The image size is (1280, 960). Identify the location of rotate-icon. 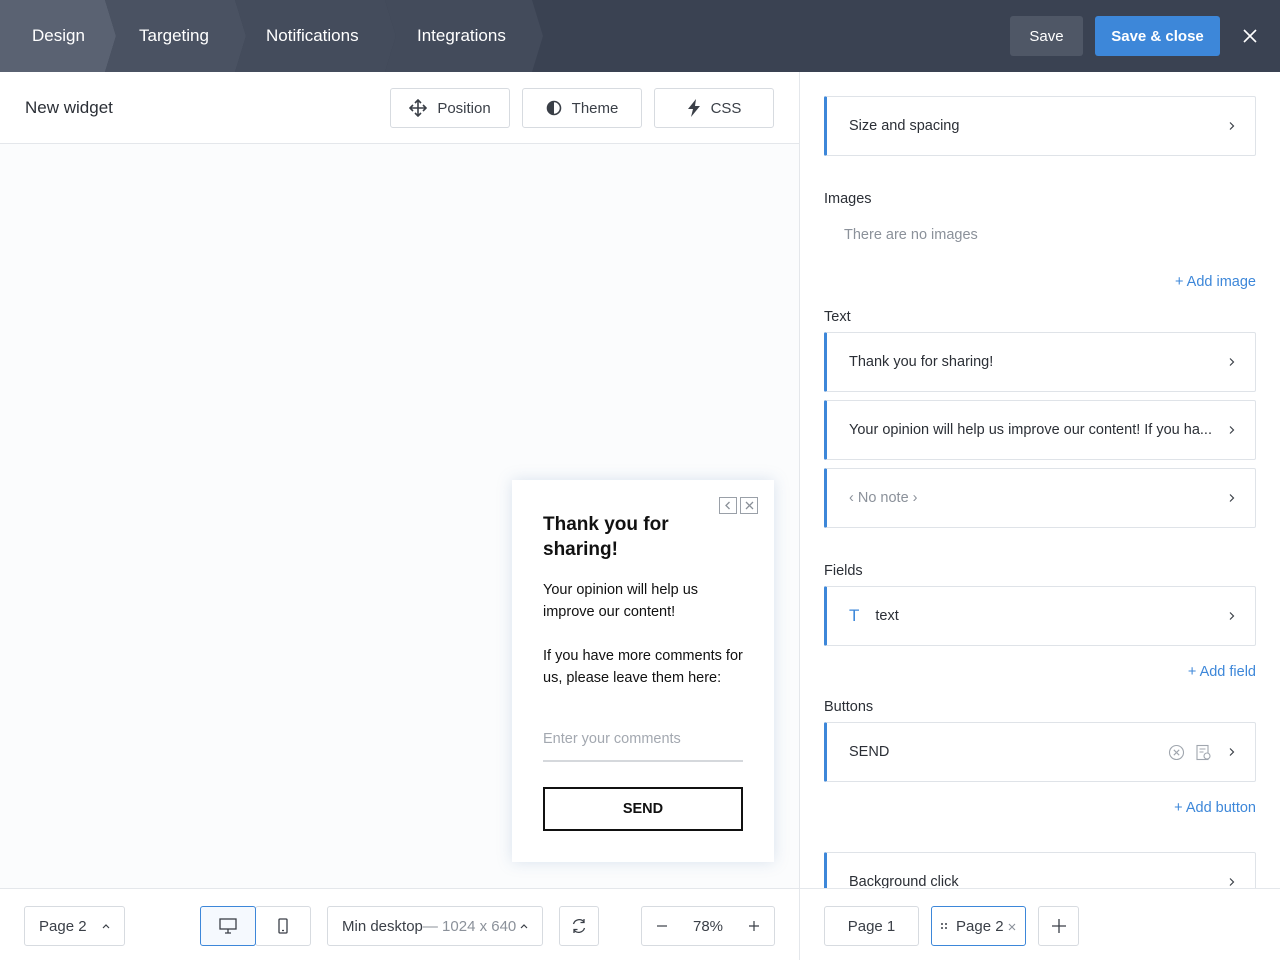
(579, 926).